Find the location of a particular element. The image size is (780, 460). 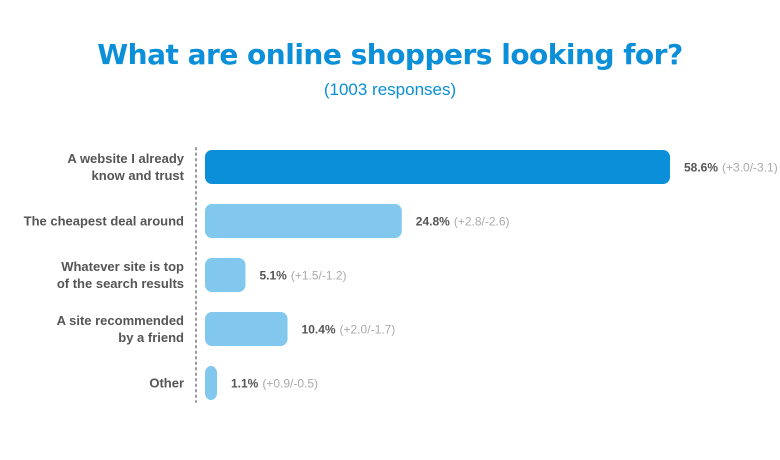

category-label: A site recommended by a friend is located at coordinates (120, 329).